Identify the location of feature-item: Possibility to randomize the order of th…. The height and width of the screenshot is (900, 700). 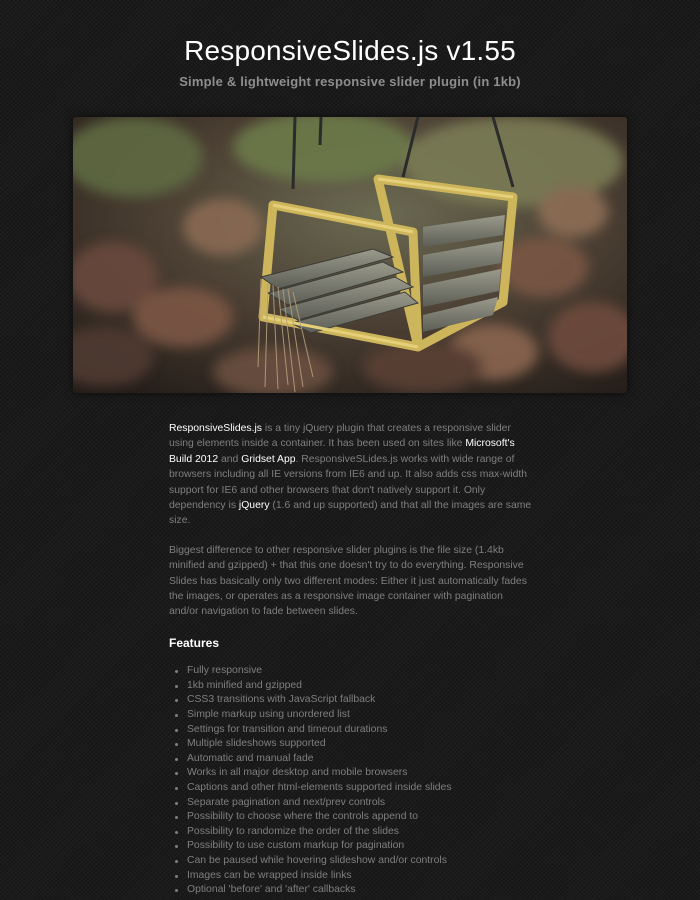
(354, 832).